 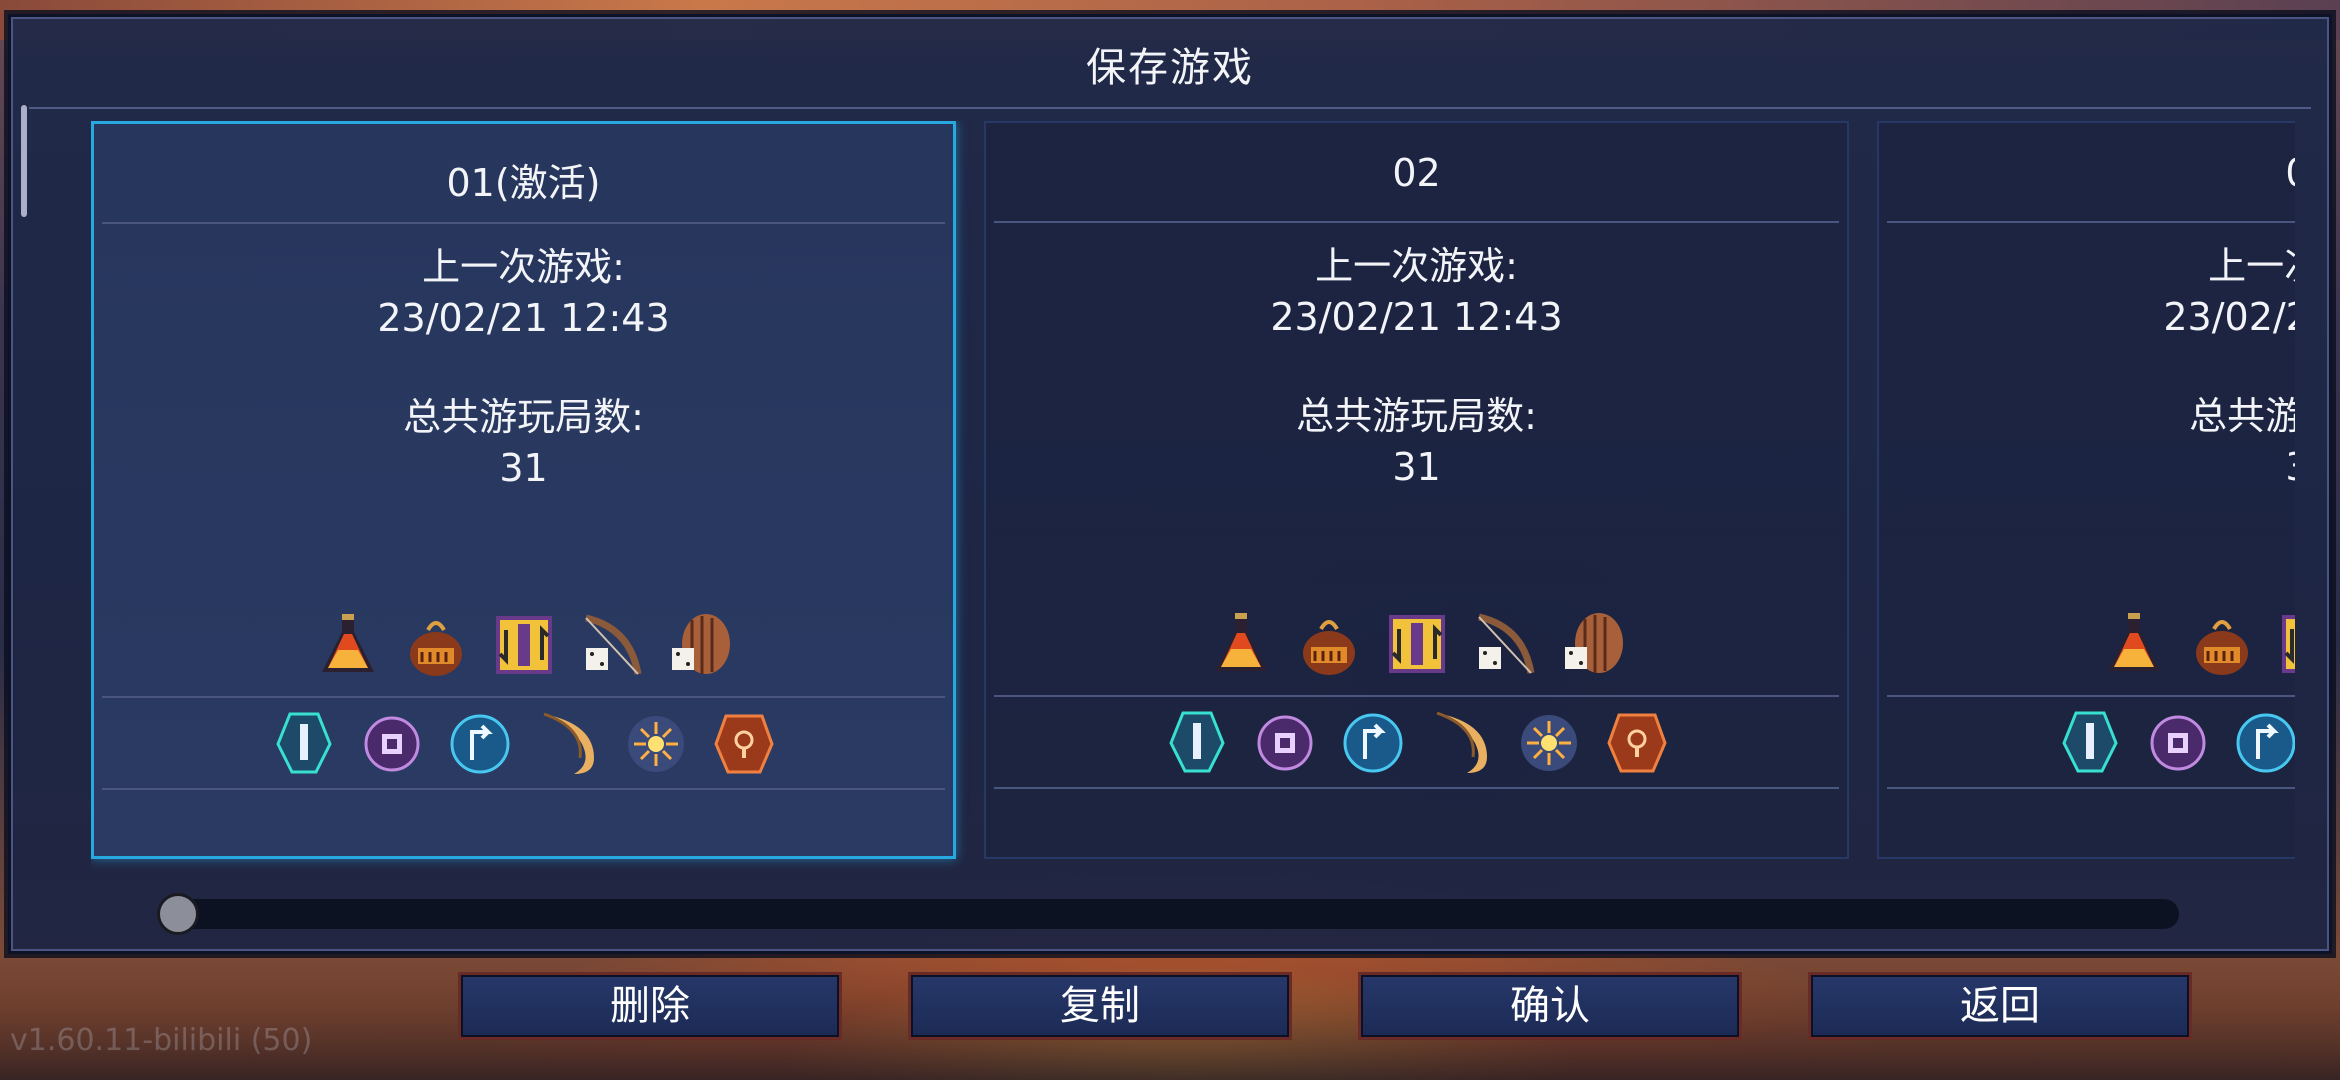 I want to click on dialog-title: 保存游戏, so click(x=1170, y=68).